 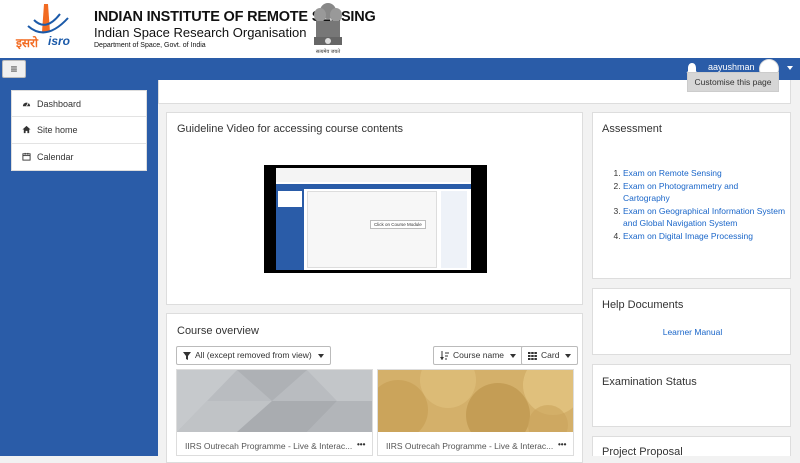 What do you see at coordinates (790, 68) in the screenshot?
I see `user-menu-caret-icon` at bounding box center [790, 68].